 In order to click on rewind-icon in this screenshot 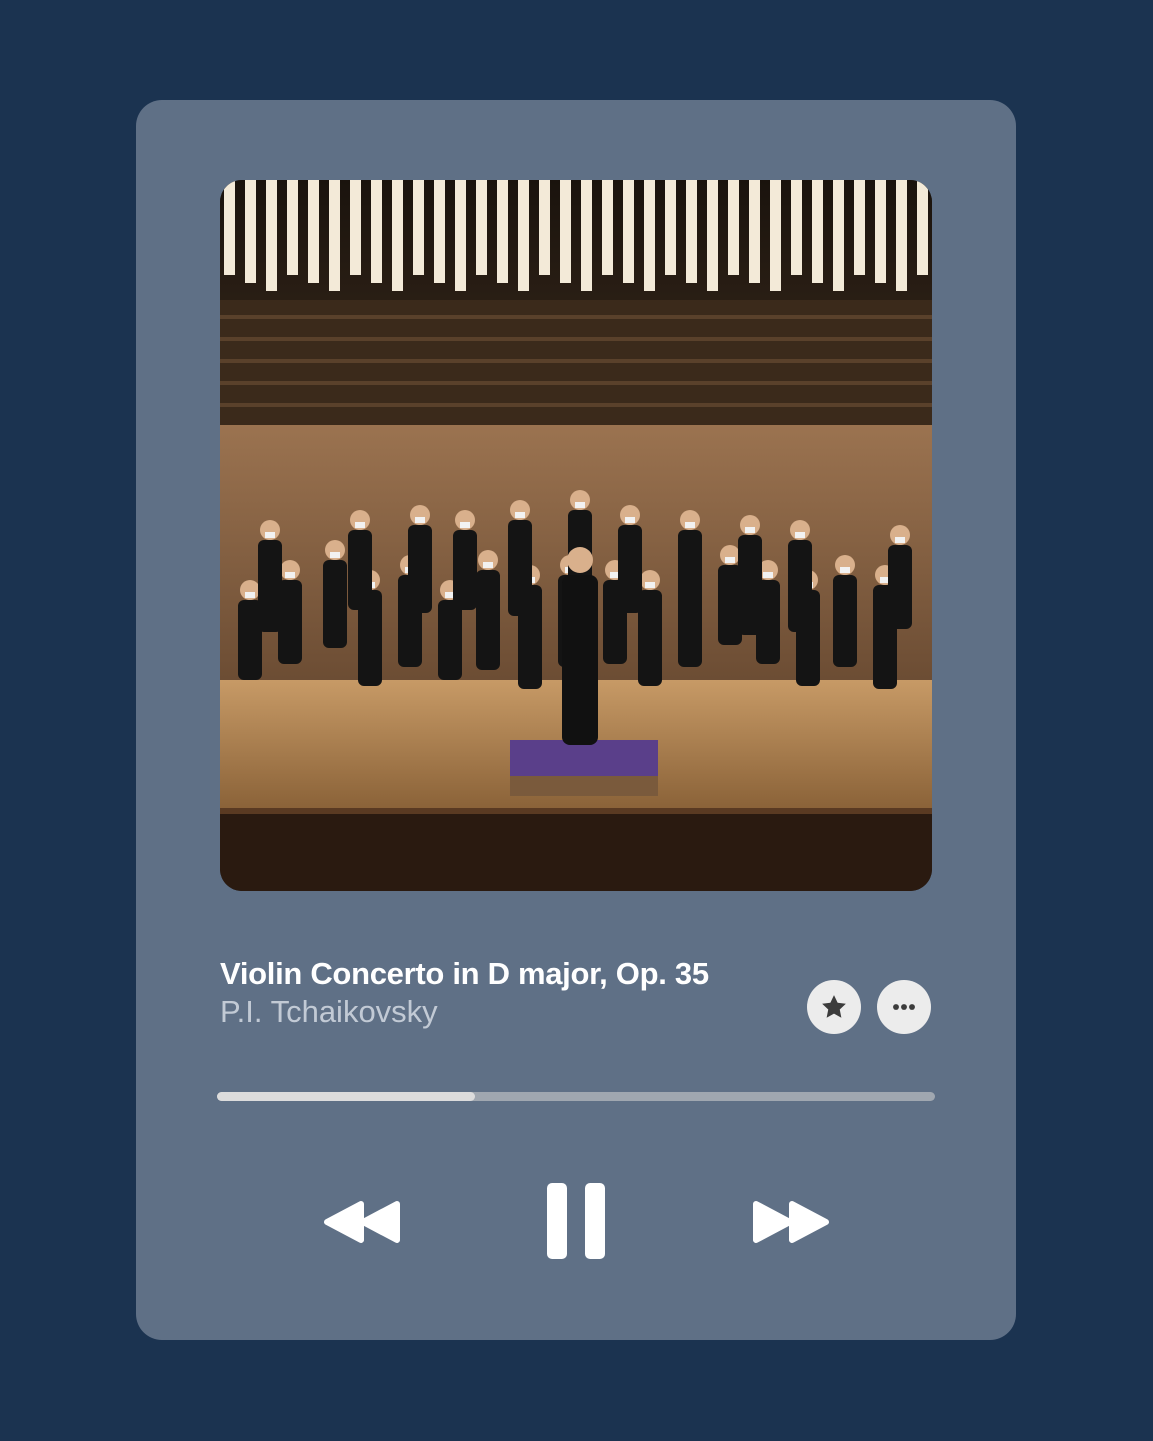, I will do `click(362, 1222)`.